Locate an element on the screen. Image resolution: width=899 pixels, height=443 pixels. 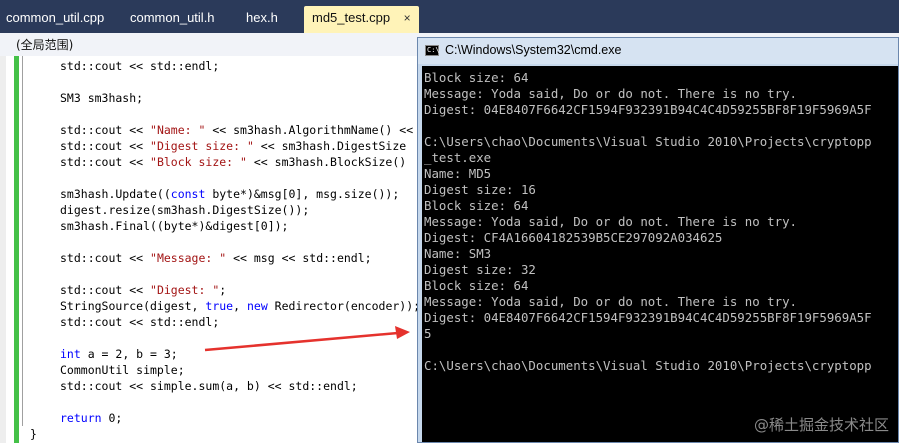
red-arrow-annotation is located at coordinates (307, 339).